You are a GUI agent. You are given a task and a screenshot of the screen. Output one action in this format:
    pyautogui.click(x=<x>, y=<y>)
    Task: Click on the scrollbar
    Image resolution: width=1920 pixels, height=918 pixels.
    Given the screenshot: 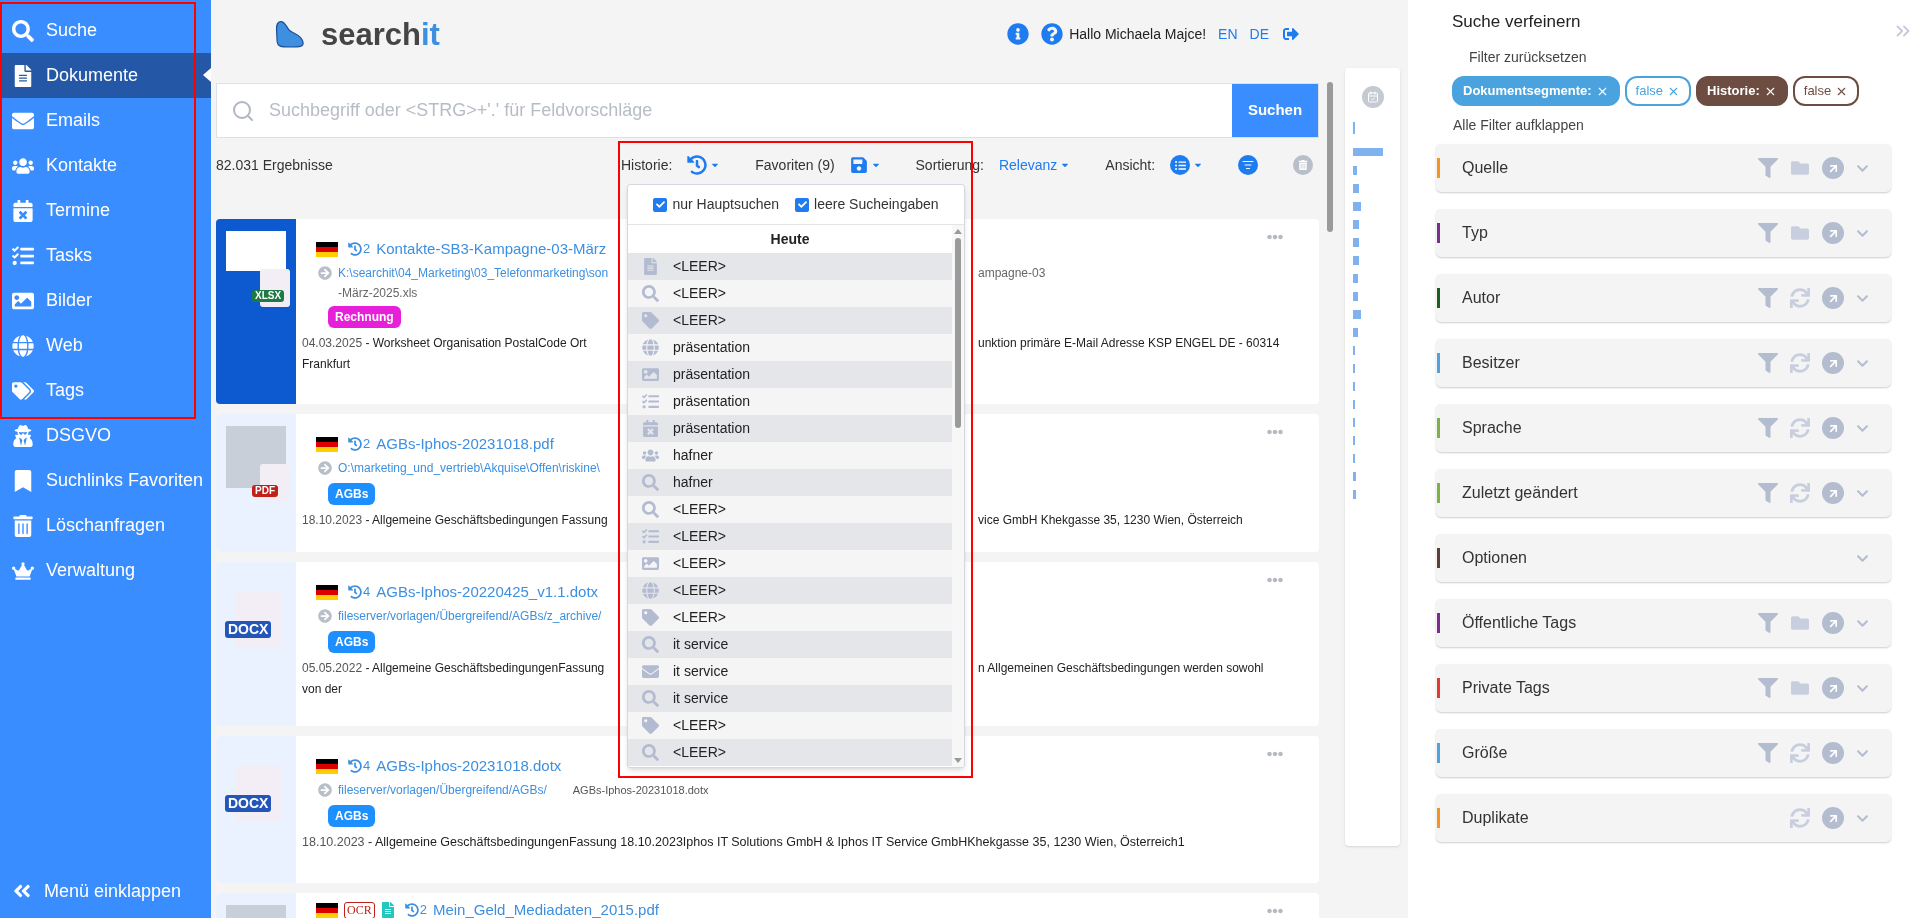 What is the action you would take?
    pyautogui.click(x=958, y=496)
    